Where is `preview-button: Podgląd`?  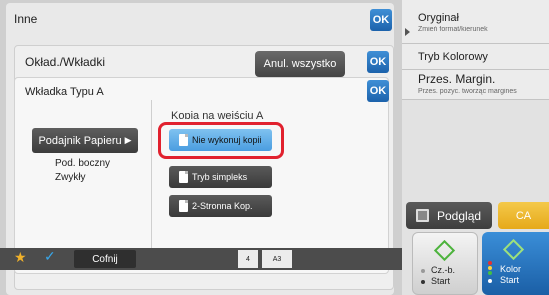 preview-button: Podgląd is located at coordinates (449, 215).